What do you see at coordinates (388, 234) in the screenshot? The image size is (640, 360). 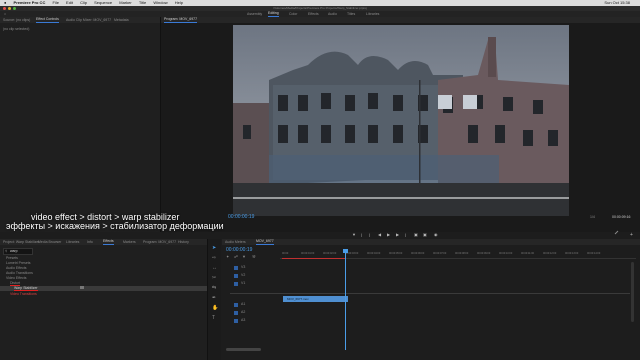 I see `play-icon: ▶` at bounding box center [388, 234].